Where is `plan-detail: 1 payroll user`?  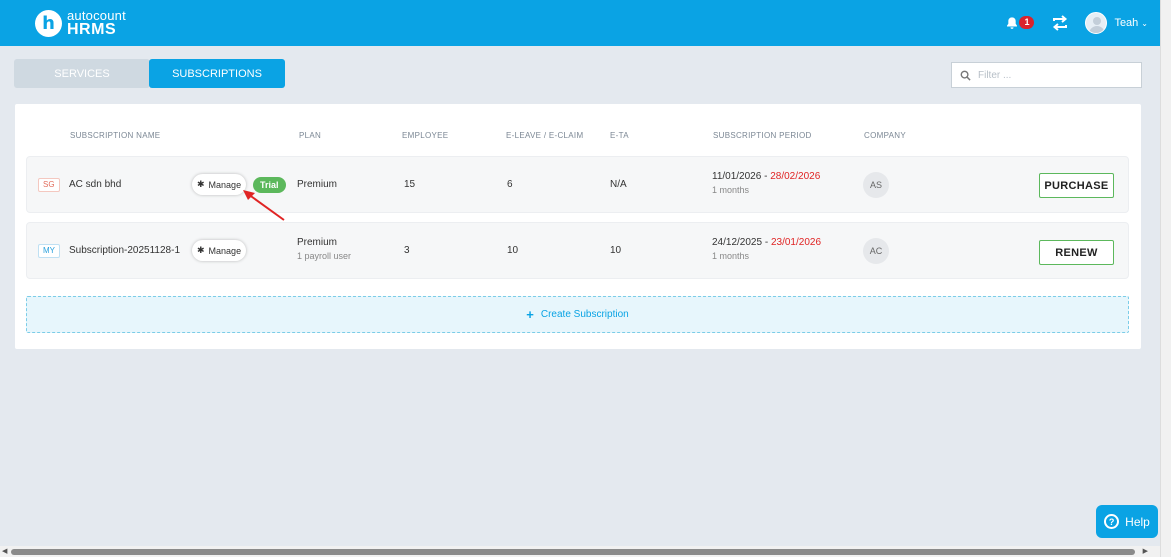 plan-detail: 1 payroll user is located at coordinates (324, 256).